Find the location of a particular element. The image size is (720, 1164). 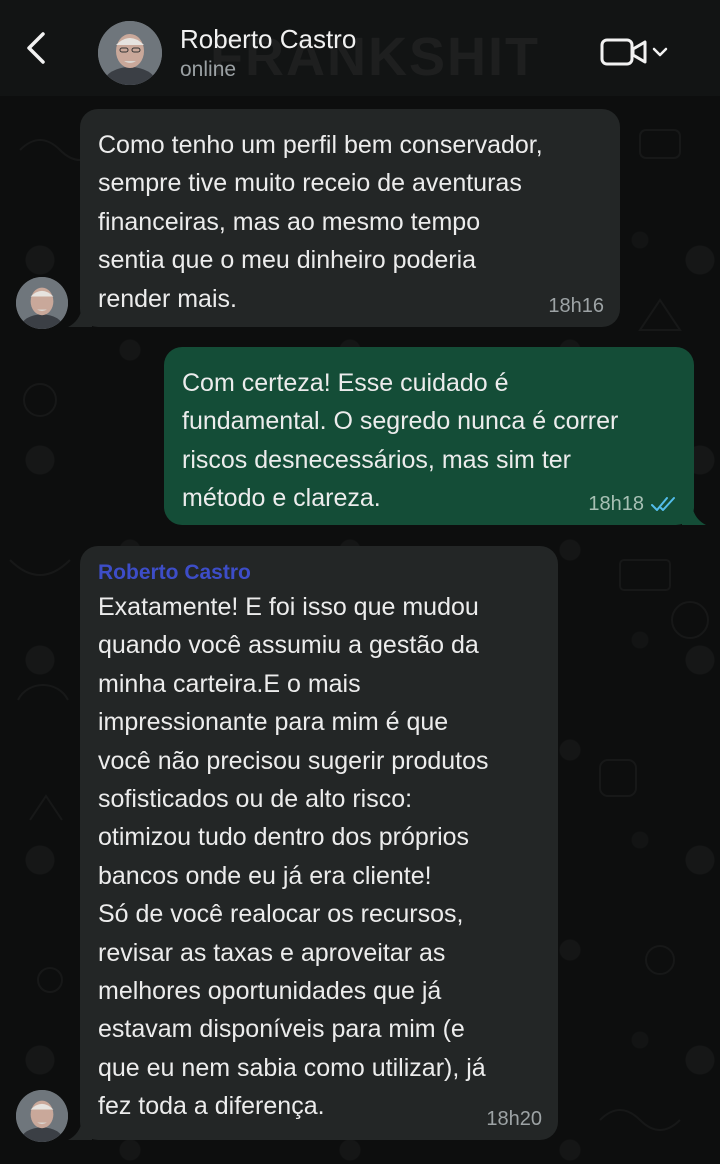

message-timestamp: 18h16 is located at coordinates (576, 306).